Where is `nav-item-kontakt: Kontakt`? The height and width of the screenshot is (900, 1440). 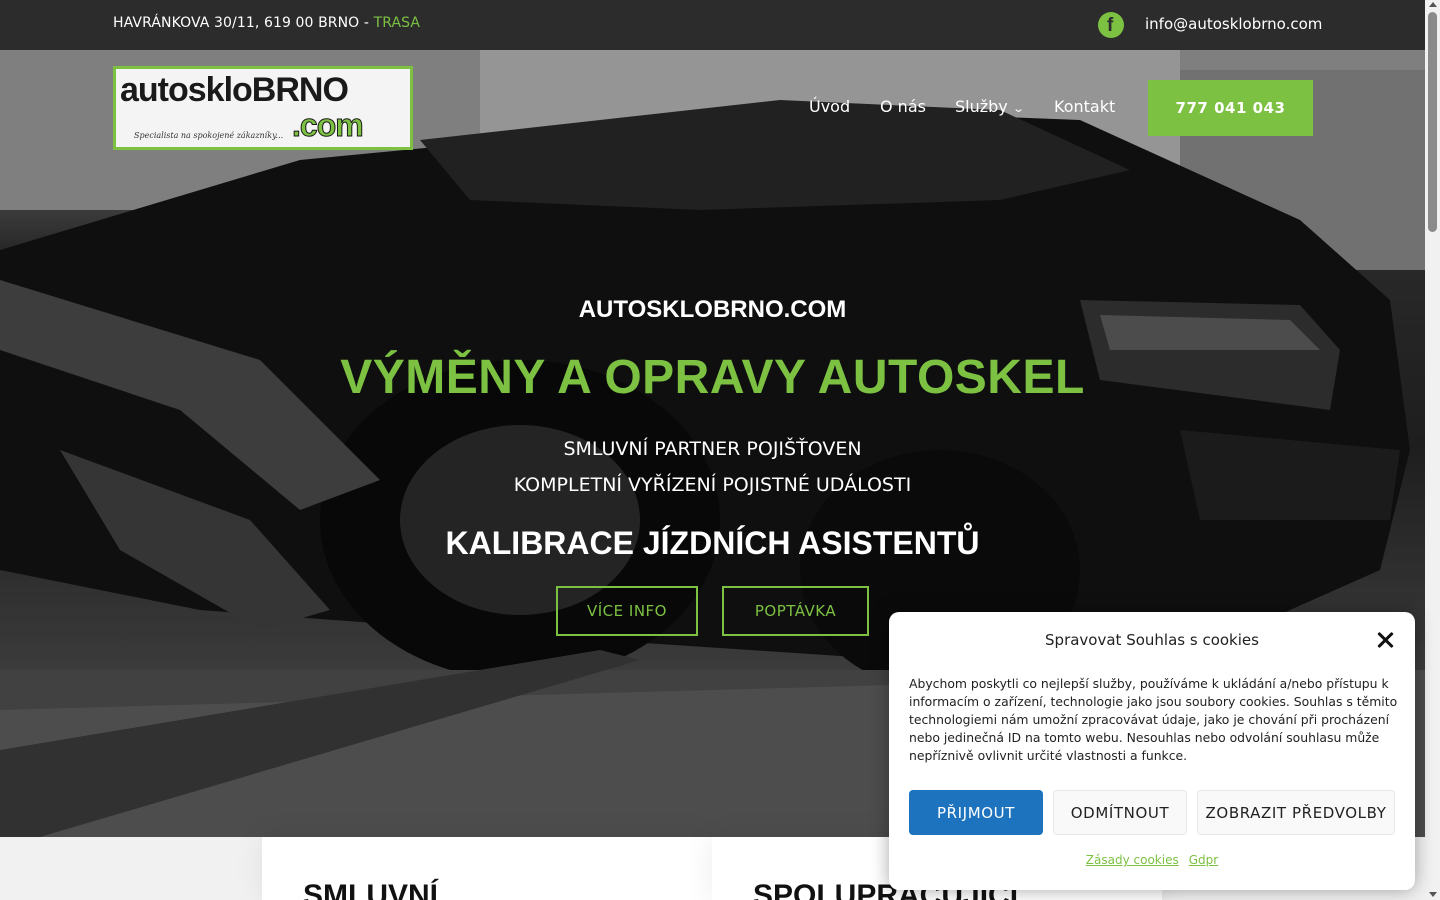
nav-item-kontakt: Kontakt is located at coordinates (1084, 106).